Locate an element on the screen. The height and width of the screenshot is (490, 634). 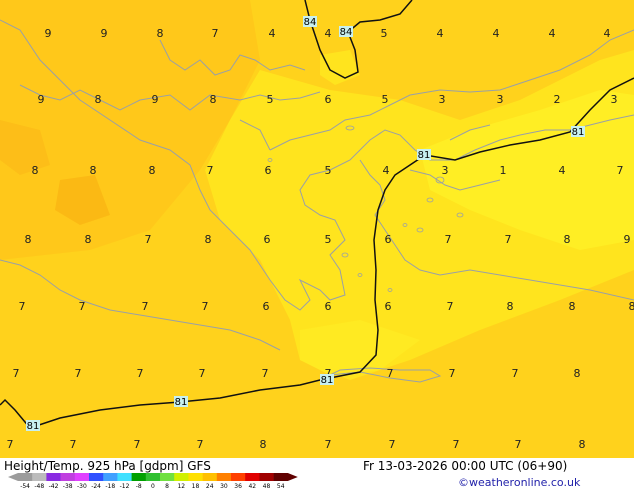
scale-tick-label: 12 is located at coordinates (181, 486).